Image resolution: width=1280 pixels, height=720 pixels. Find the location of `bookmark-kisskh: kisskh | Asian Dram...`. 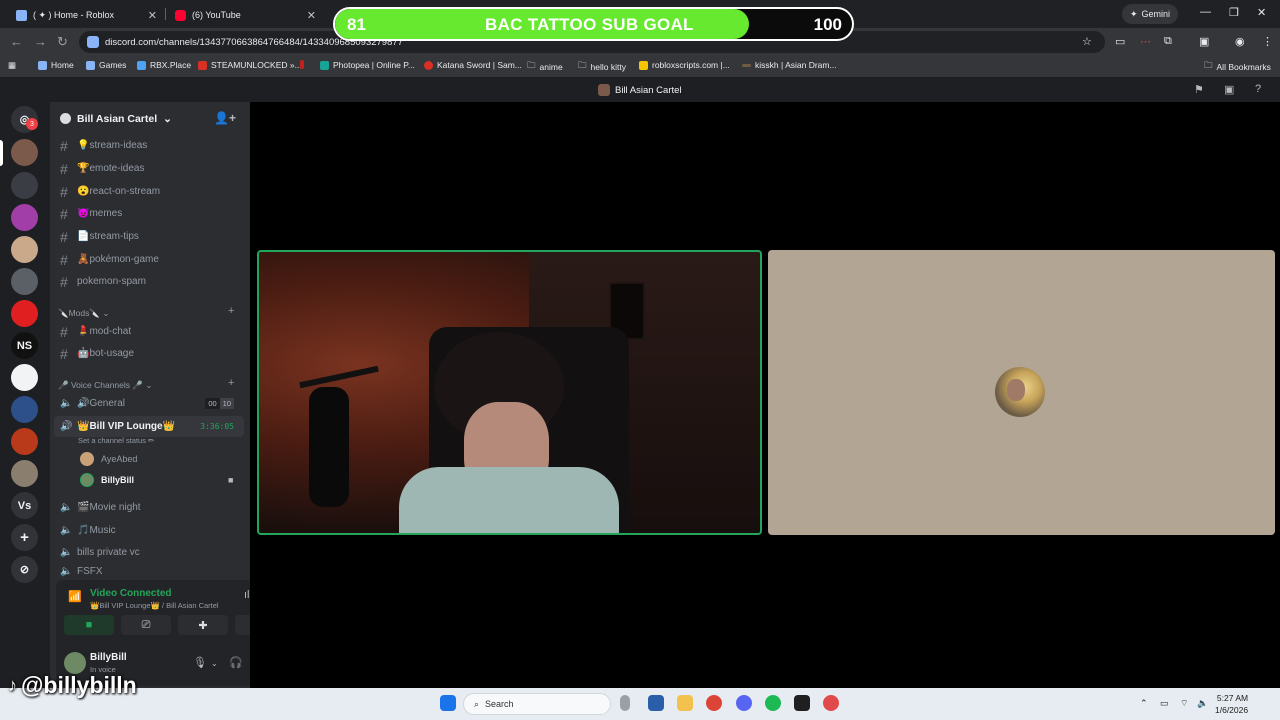

bookmark-kisskh: kisskh | Asian Dram... is located at coordinates (789, 65).